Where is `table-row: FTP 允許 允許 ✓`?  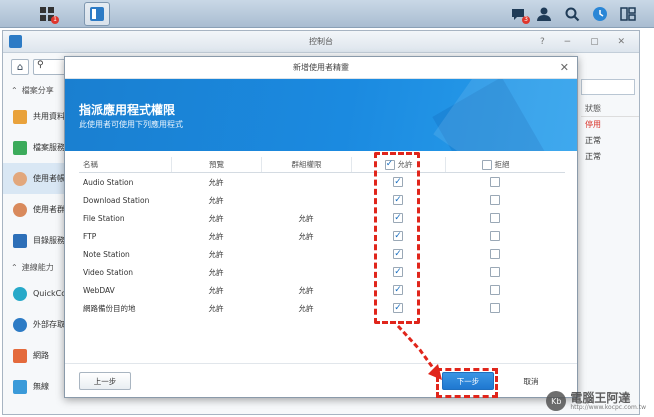 table-row: FTP 允許 允許 ✓ is located at coordinates (322, 236).